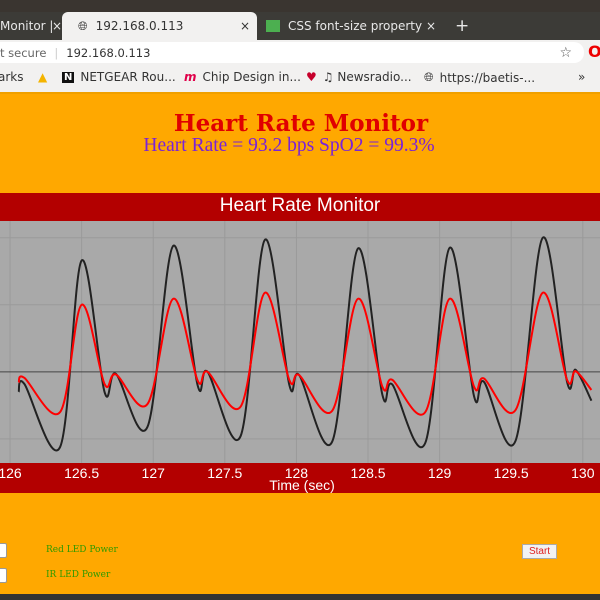 The width and height of the screenshot is (600, 600). I want to click on w3schools-icon, so click(273, 26).